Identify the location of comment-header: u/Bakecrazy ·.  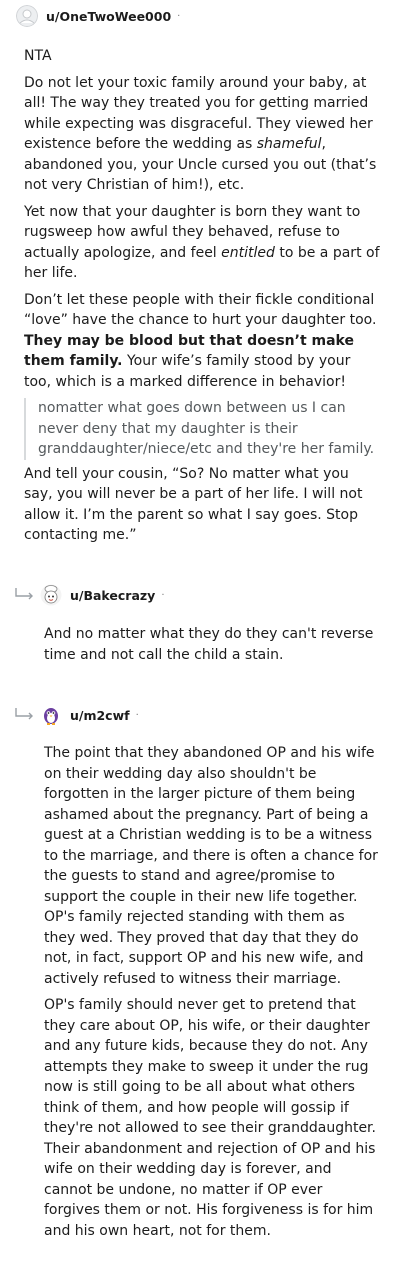
(102, 595).